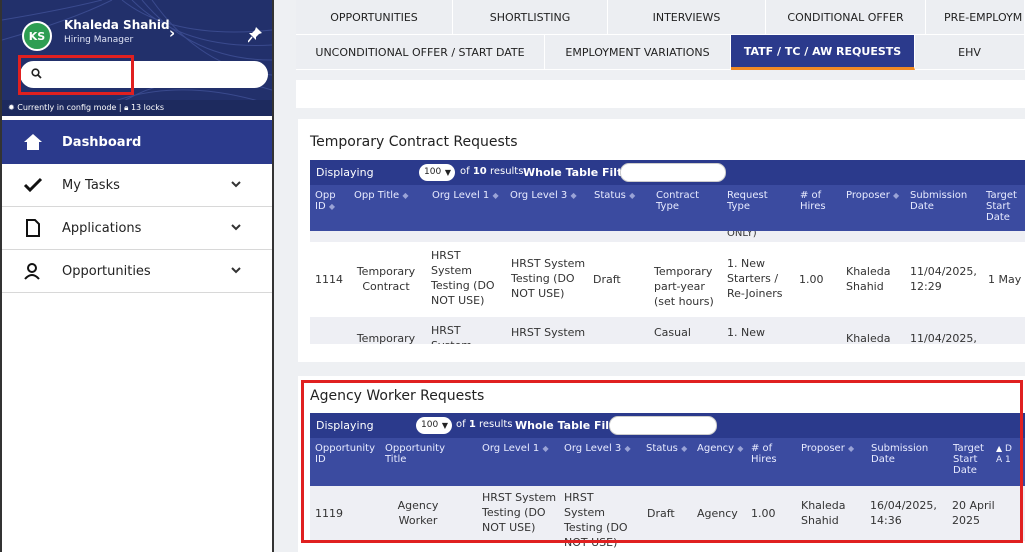 The height and width of the screenshot is (552, 1025). What do you see at coordinates (463, 278) in the screenshot?
I see `cell-org-level-1: HRST System Testing (DO NOT USE)` at bounding box center [463, 278].